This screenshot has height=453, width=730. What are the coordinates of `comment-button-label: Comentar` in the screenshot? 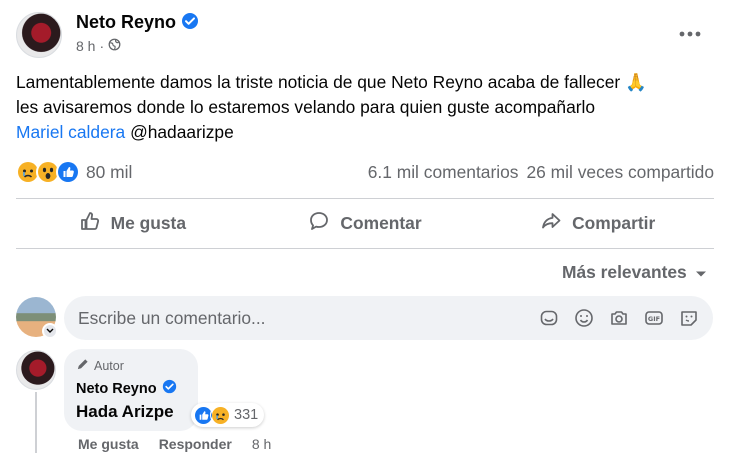 It's located at (381, 222).